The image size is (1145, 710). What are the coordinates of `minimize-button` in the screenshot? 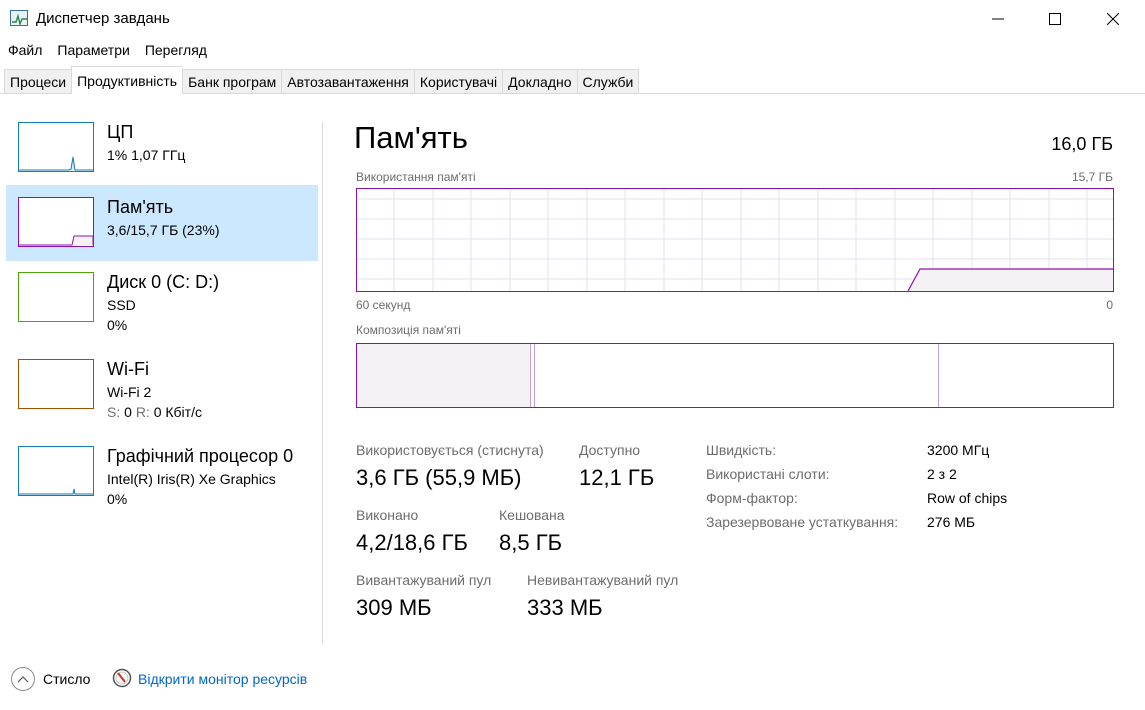 It's located at (998, 19).